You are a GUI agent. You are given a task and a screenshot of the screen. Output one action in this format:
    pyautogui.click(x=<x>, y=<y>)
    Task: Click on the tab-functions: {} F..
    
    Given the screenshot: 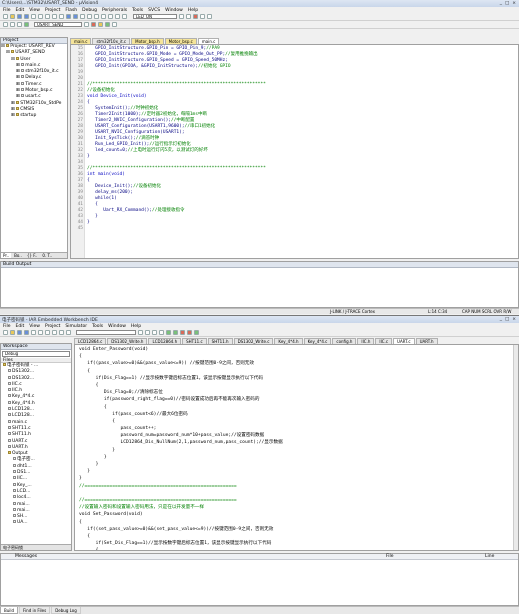 What is the action you would take?
    pyautogui.click(x=32, y=255)
    